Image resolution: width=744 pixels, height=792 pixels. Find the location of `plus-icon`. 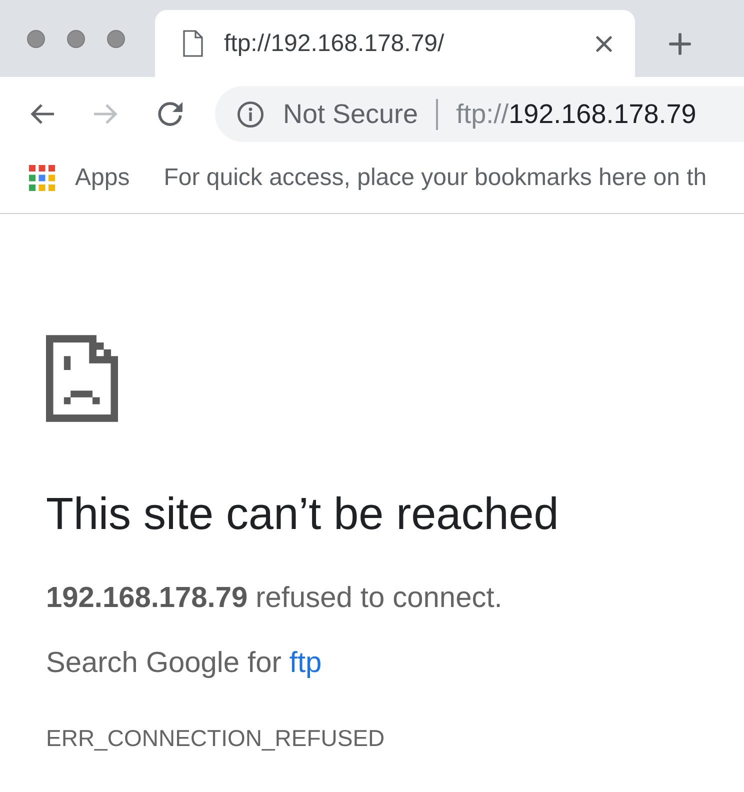

plus-icon is located at coordinates (680, 44).